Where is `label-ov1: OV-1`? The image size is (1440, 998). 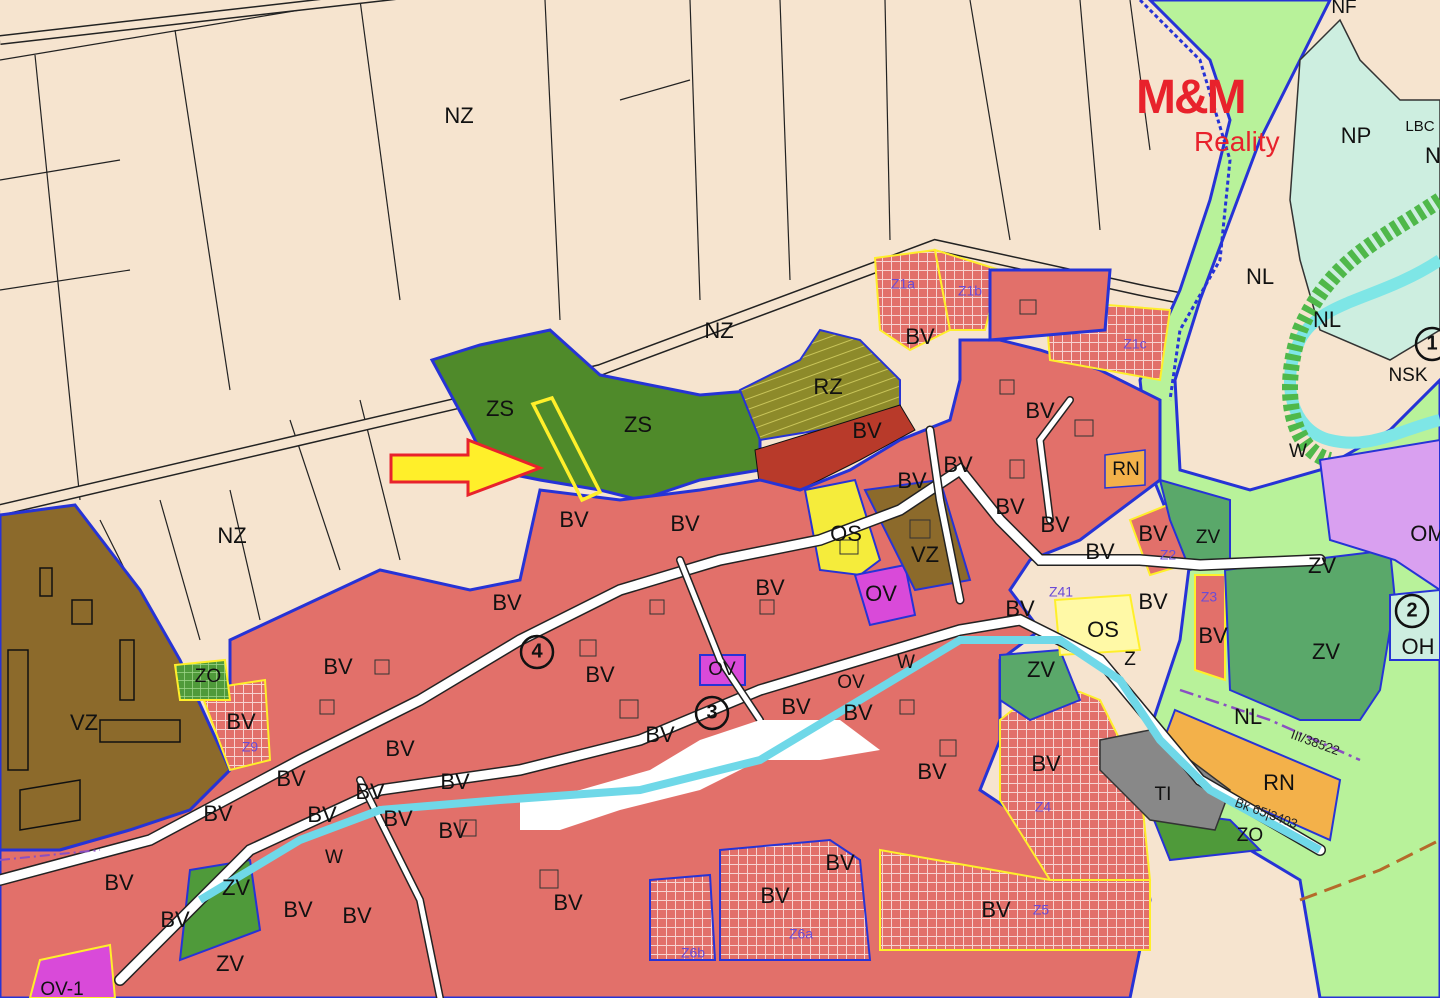 label-ov1: OV-1 is located at coordinates (61, 988).